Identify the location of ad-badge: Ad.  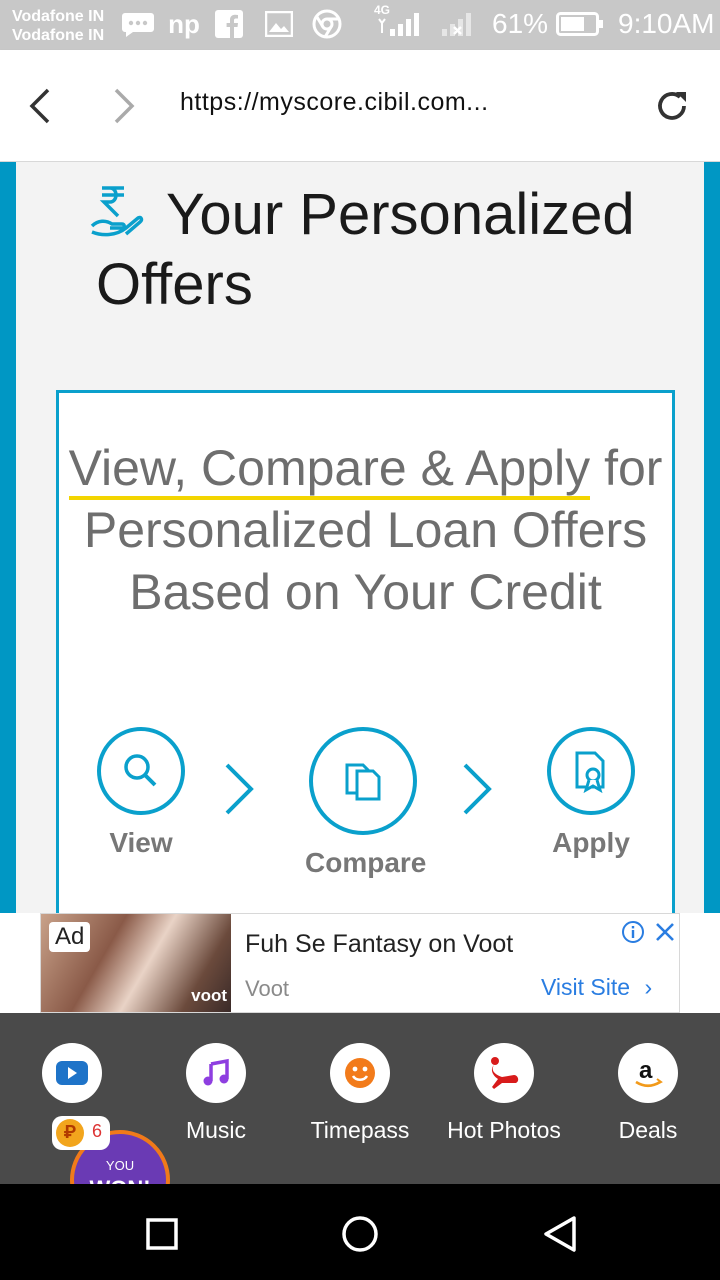
(70, 937).